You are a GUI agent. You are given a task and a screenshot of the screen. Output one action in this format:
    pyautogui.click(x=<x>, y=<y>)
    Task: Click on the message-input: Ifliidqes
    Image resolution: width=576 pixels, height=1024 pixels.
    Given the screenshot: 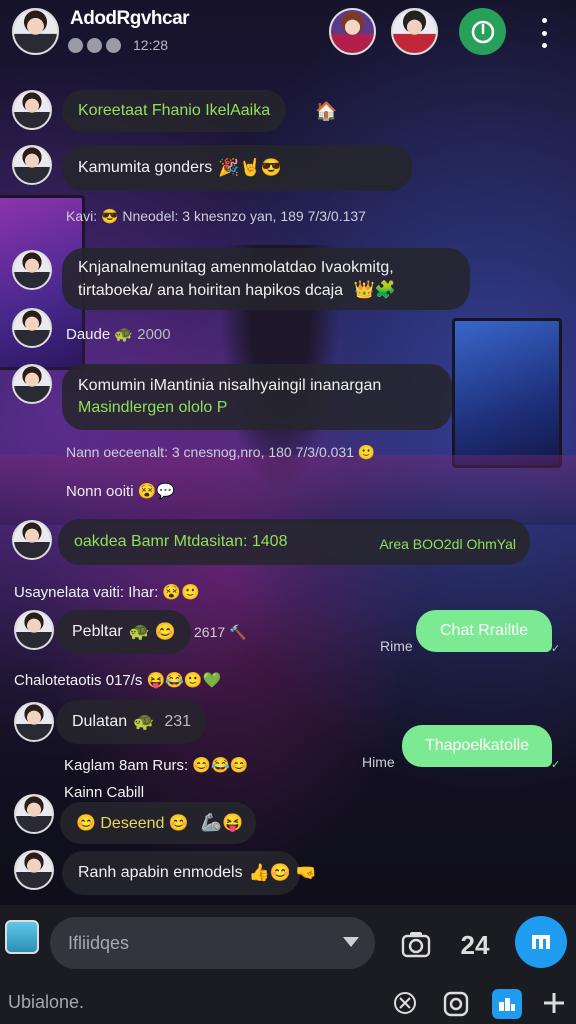 What is the action you would take?
    pyautogui.click(x=212, y=943)
    